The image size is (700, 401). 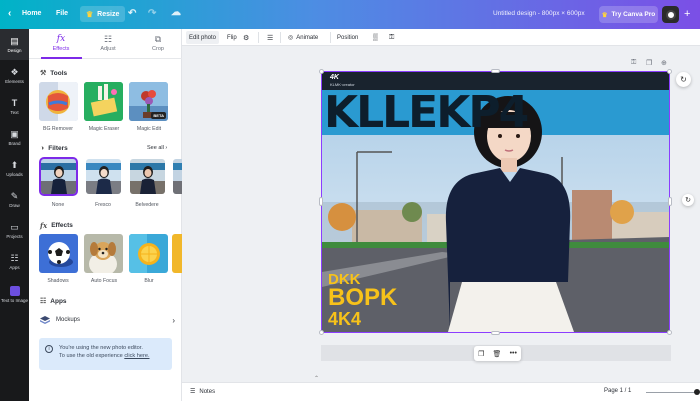 What do you see at coordinates (334, 77) in the screenshot?
I see `logo-text: 4K` at bounding box center [334, 77].